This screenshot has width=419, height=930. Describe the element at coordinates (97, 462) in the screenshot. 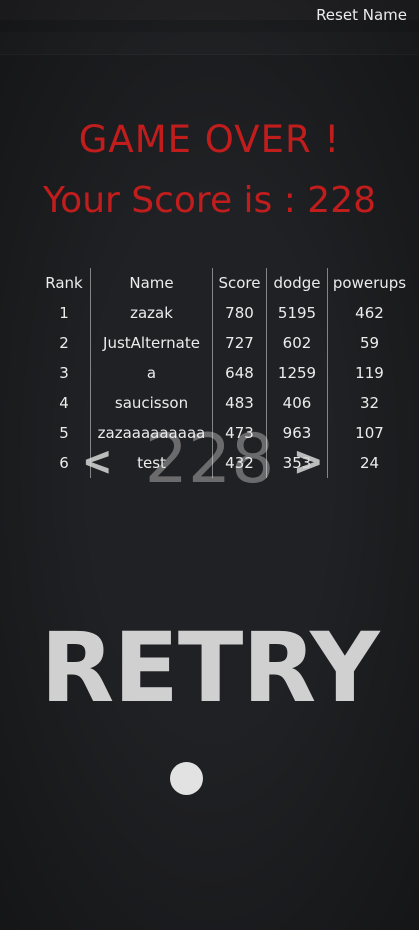

I see `previous-page-arrow: <` at that location.